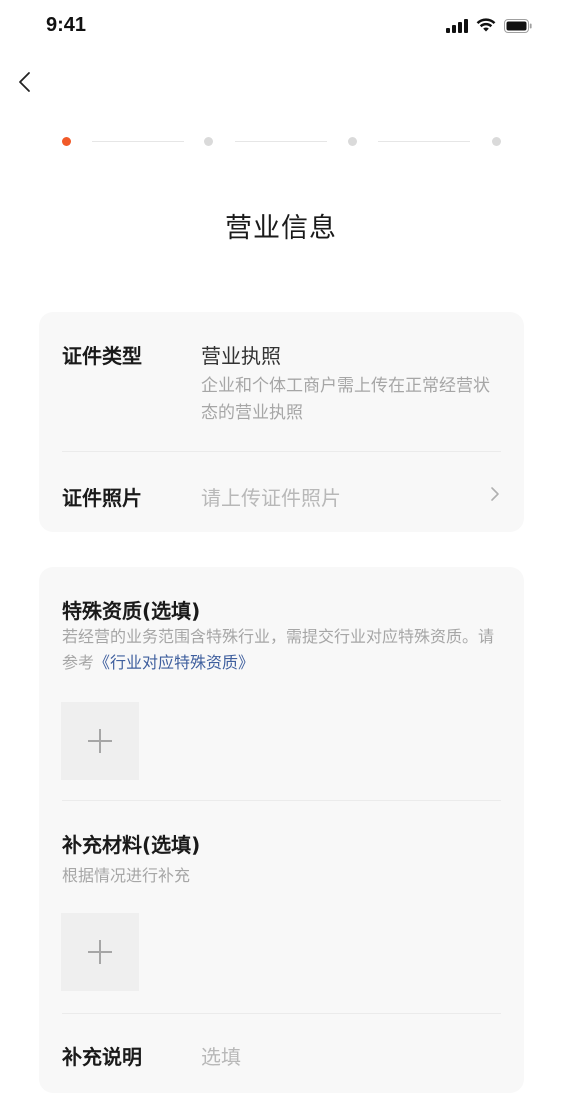 The width and height of the screenshot is (562, 1106). What do you see at coordinates (495, 494) in the screenshot?
I see `chevron-right-icon` at bounding box center [495, 494].